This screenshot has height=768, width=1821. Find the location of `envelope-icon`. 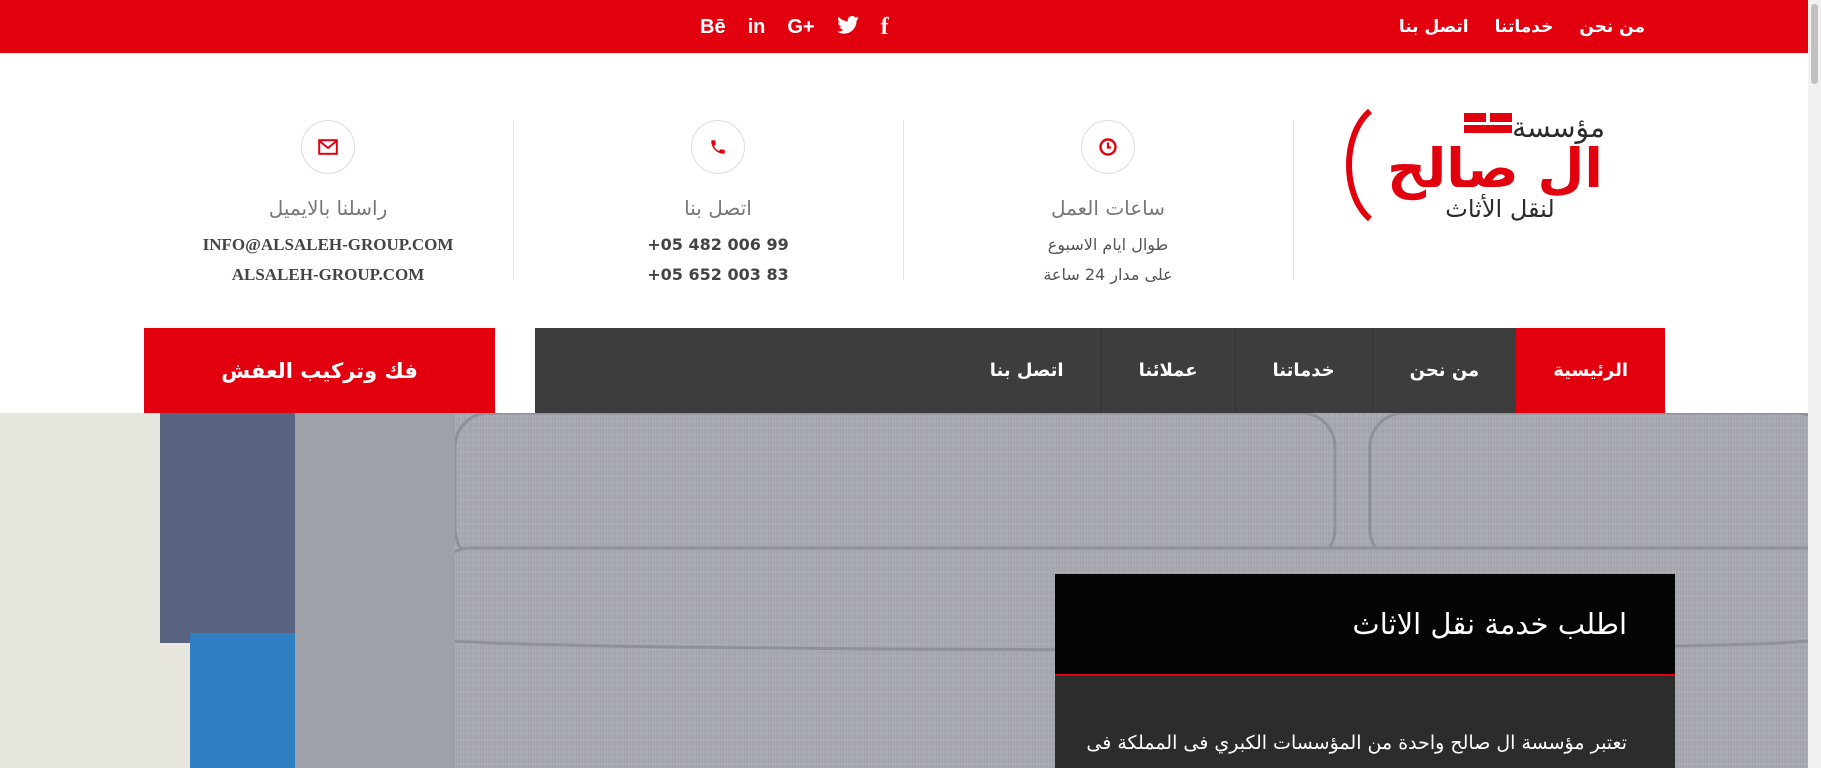

envelope-icon is located at coordinates (328, 147).